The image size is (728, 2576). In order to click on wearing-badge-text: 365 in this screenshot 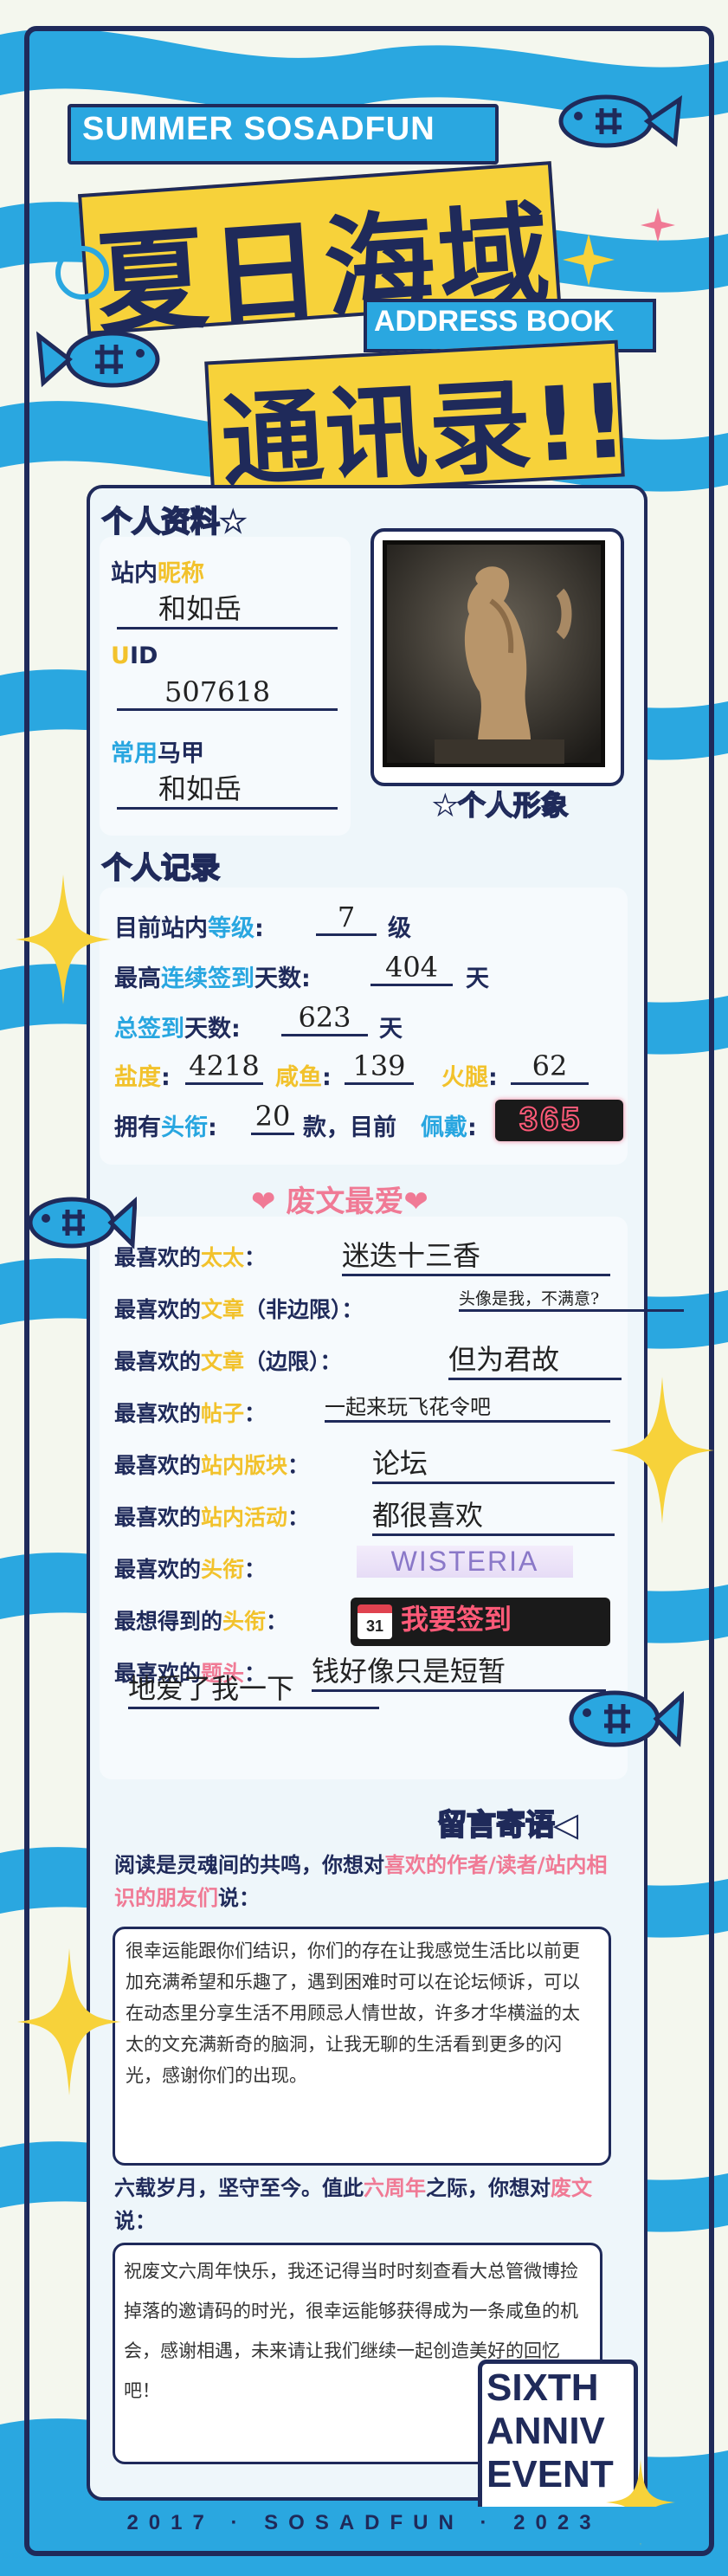, I will do `click(551, 1120)`.